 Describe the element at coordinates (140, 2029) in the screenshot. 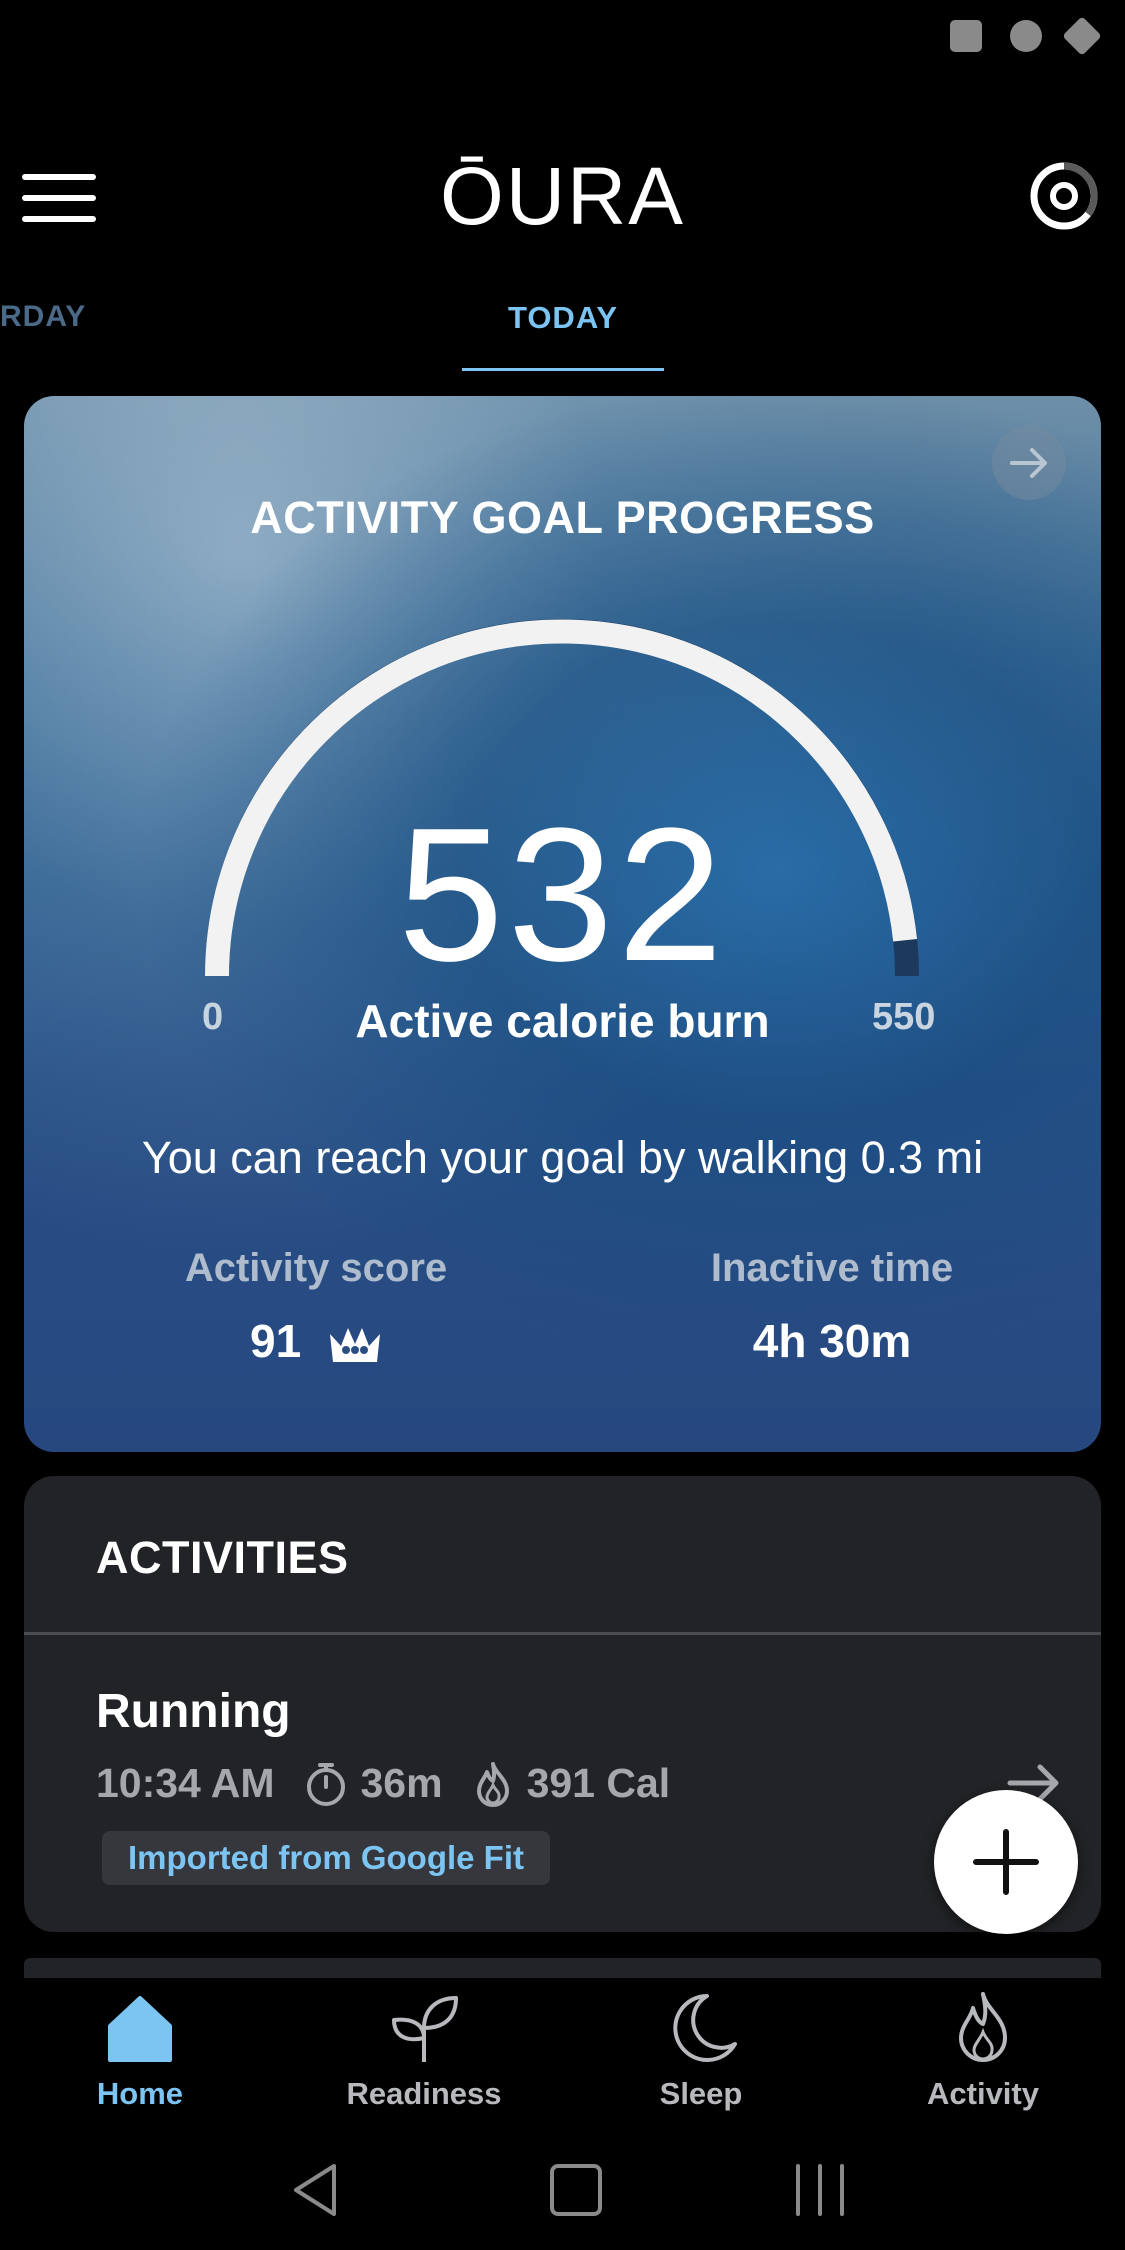

I see `home-icon` at that location.